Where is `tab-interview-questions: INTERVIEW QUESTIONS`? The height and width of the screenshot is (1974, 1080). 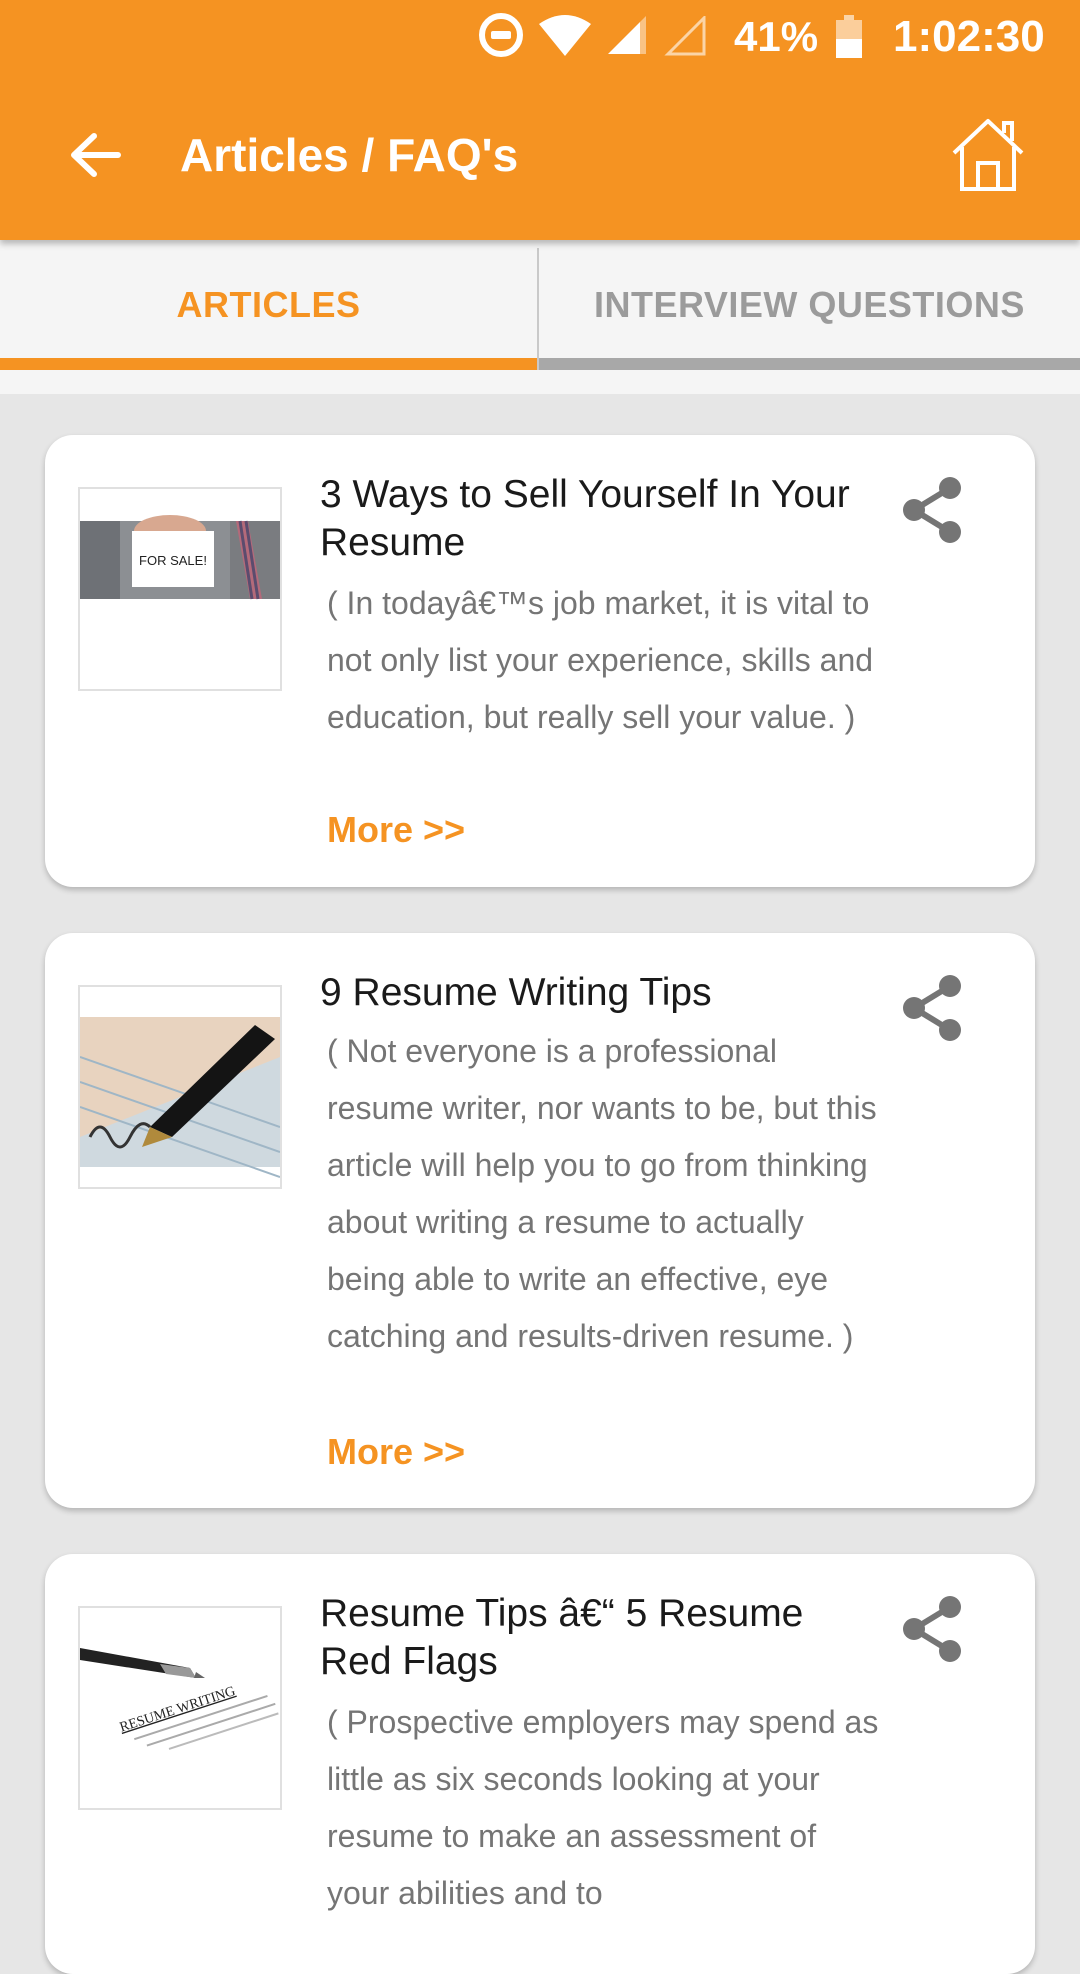 tab-interview-questions: INTERVIEW QUESTIONS is located at coordinates (809, 305).